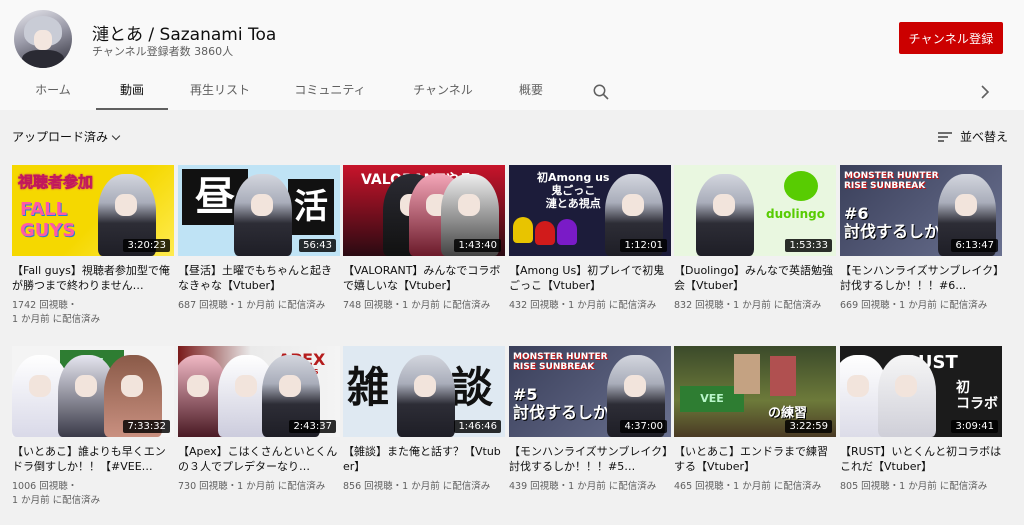  I want to click on video-thumbnail: VALORANTやる 1:43:40, so click(424, 210).